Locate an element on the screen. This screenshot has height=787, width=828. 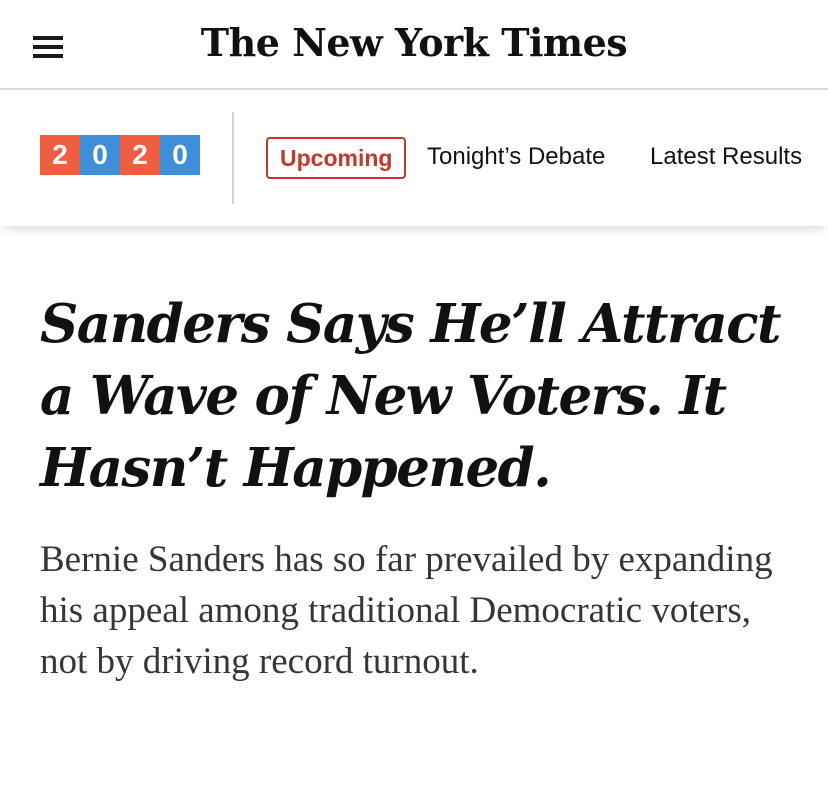
masthead: The New York Times is located at coordinates (414, 45).